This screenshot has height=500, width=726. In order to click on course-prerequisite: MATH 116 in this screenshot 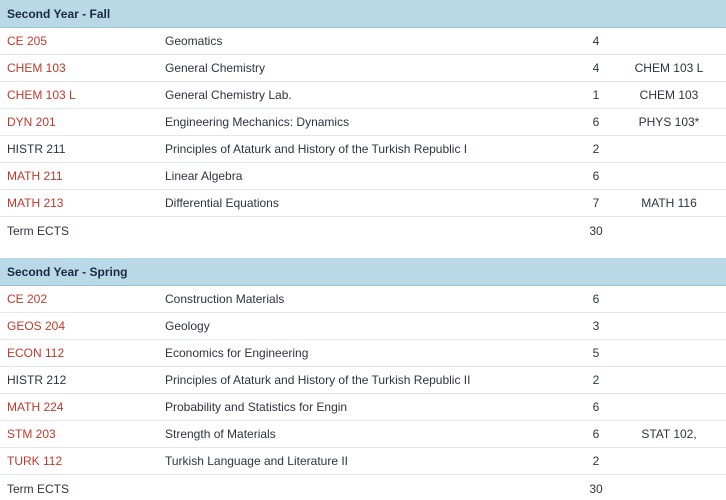, I will do `click(669, 203)`.